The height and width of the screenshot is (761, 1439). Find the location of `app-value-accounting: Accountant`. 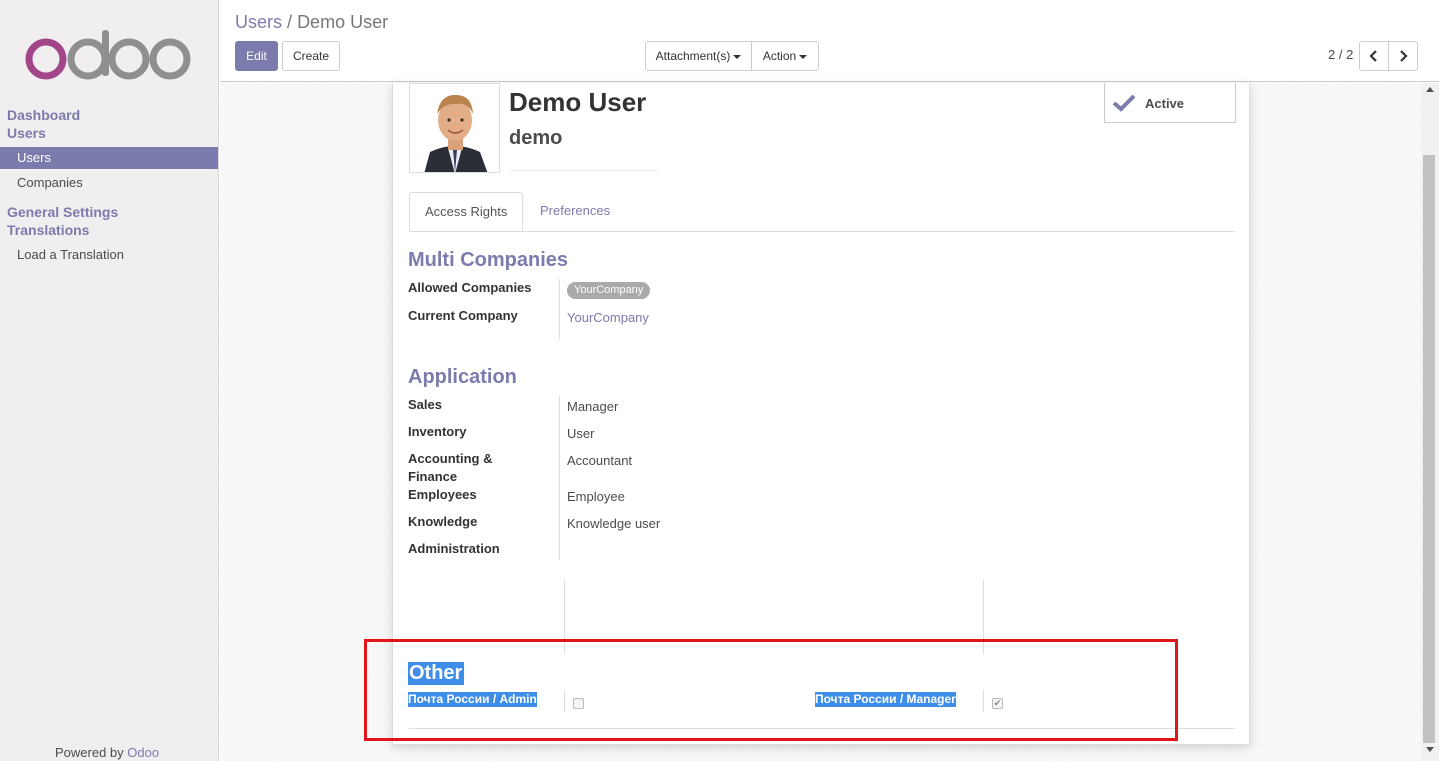

app-value-accounting: Accountant is located at coordinates (600, 460).